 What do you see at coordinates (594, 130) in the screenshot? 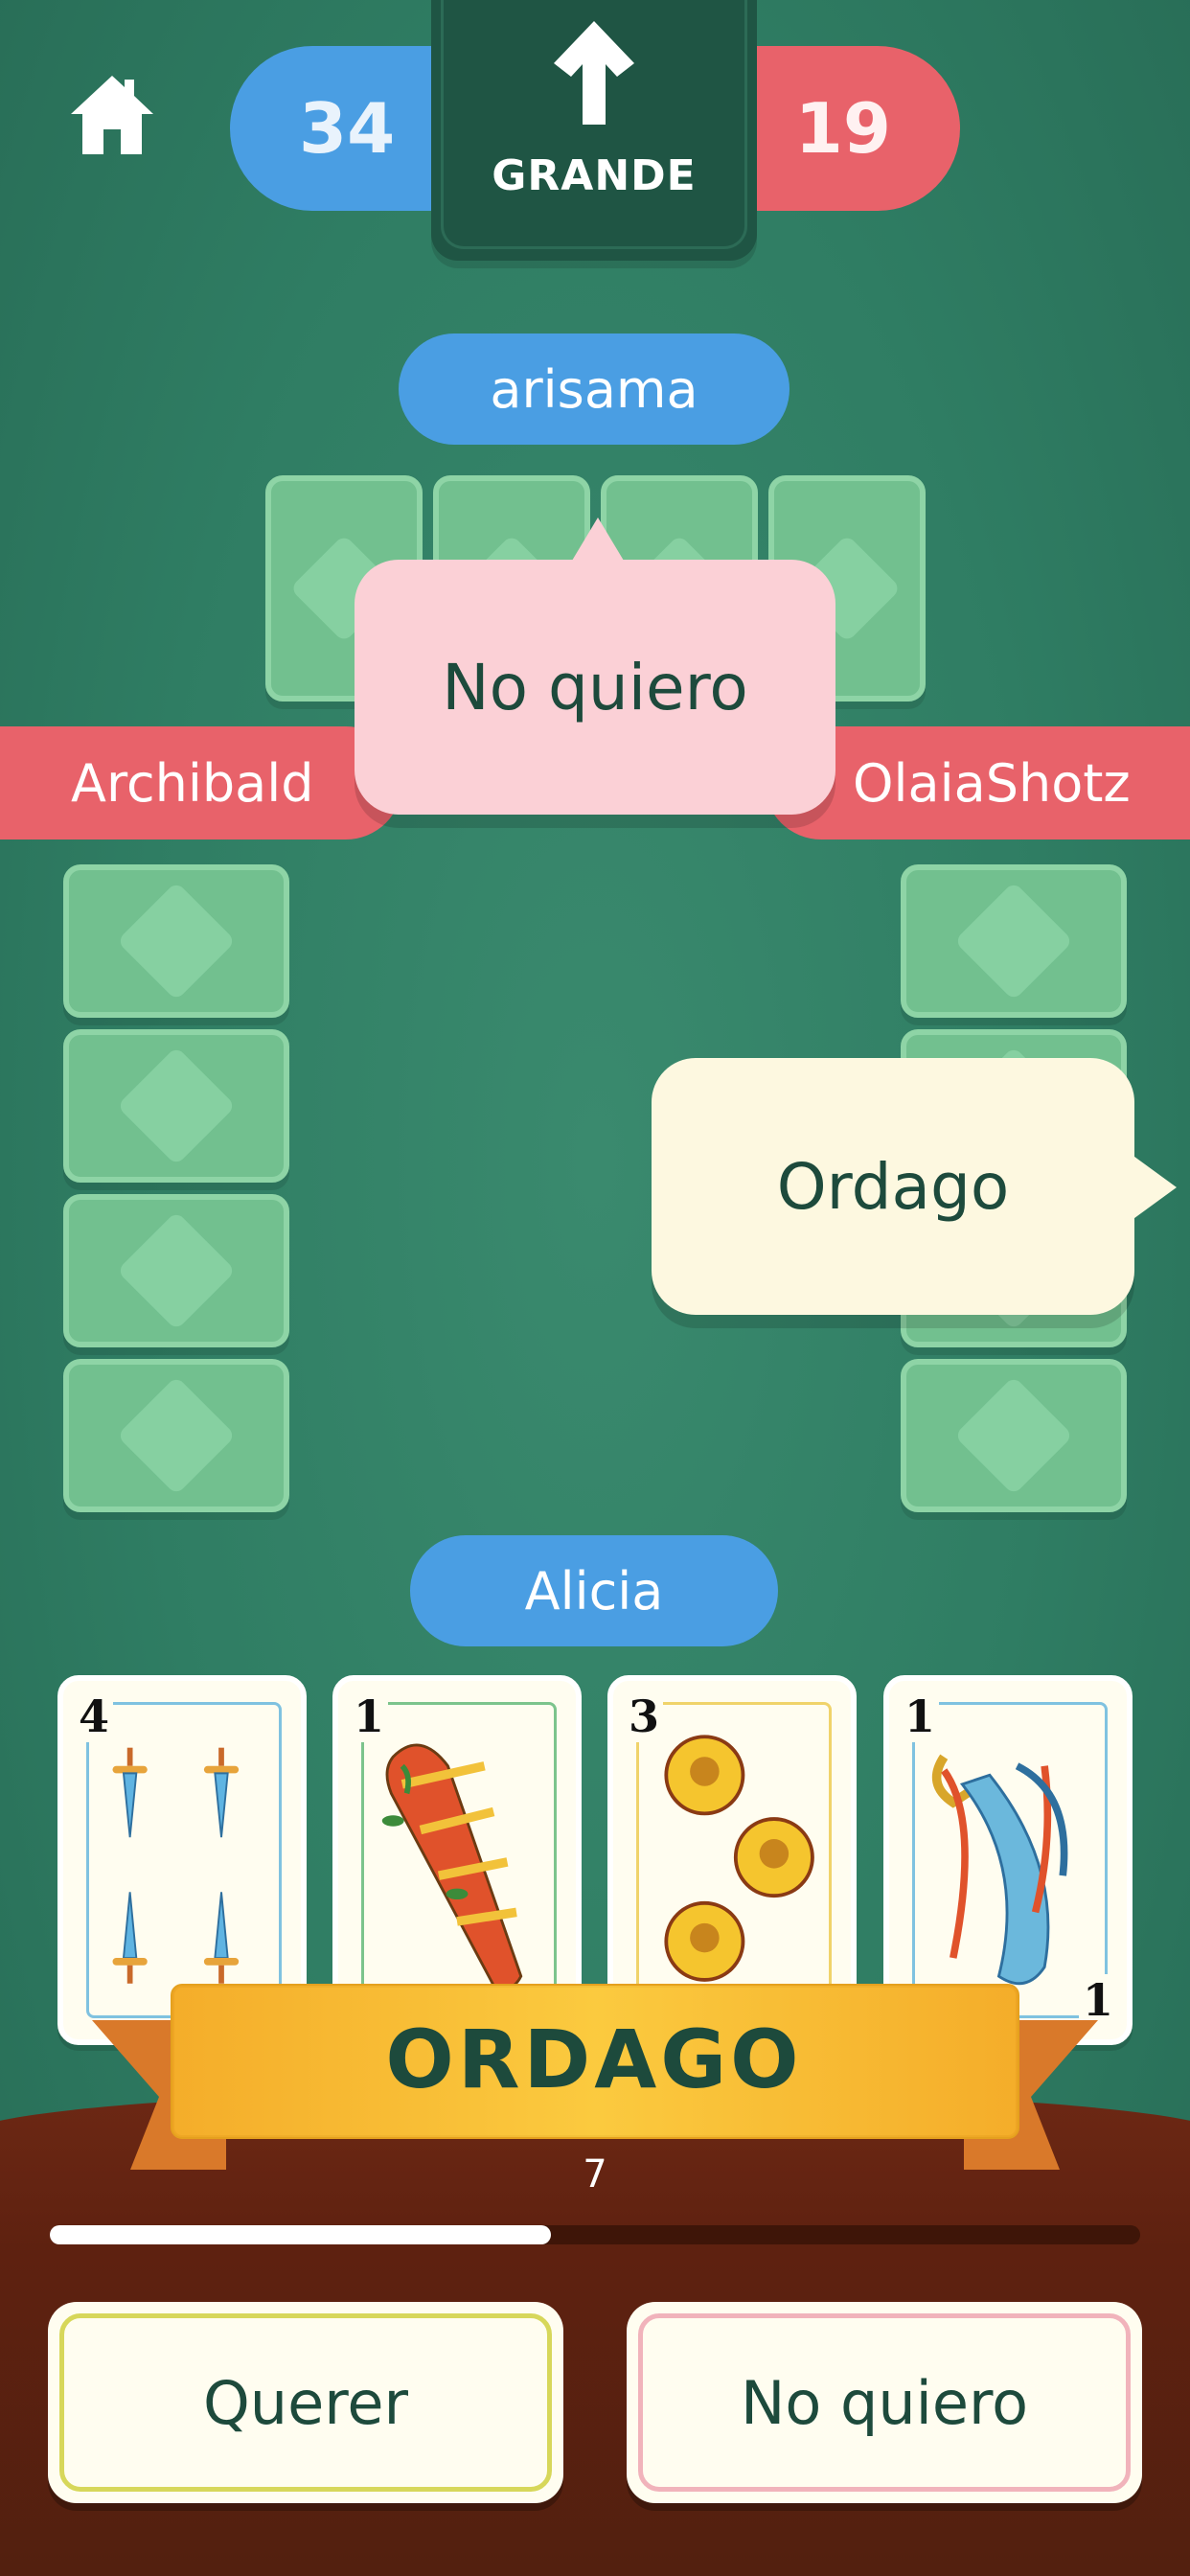
I see `phase-indicator: GRANDE` at bounding box center [594, 130].